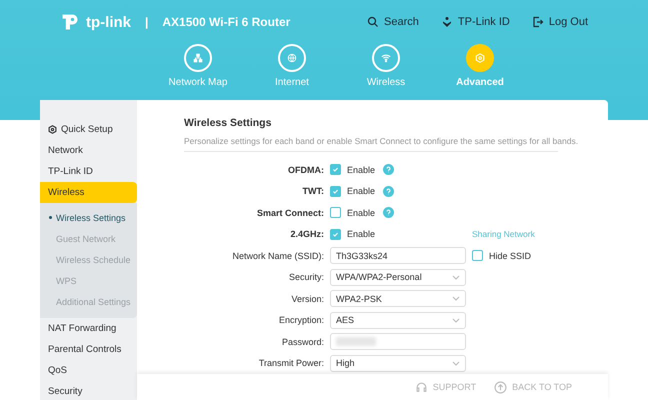 This screenshot has width=648, height=400. I want to click on user-badge-icon, so click(446, 22).